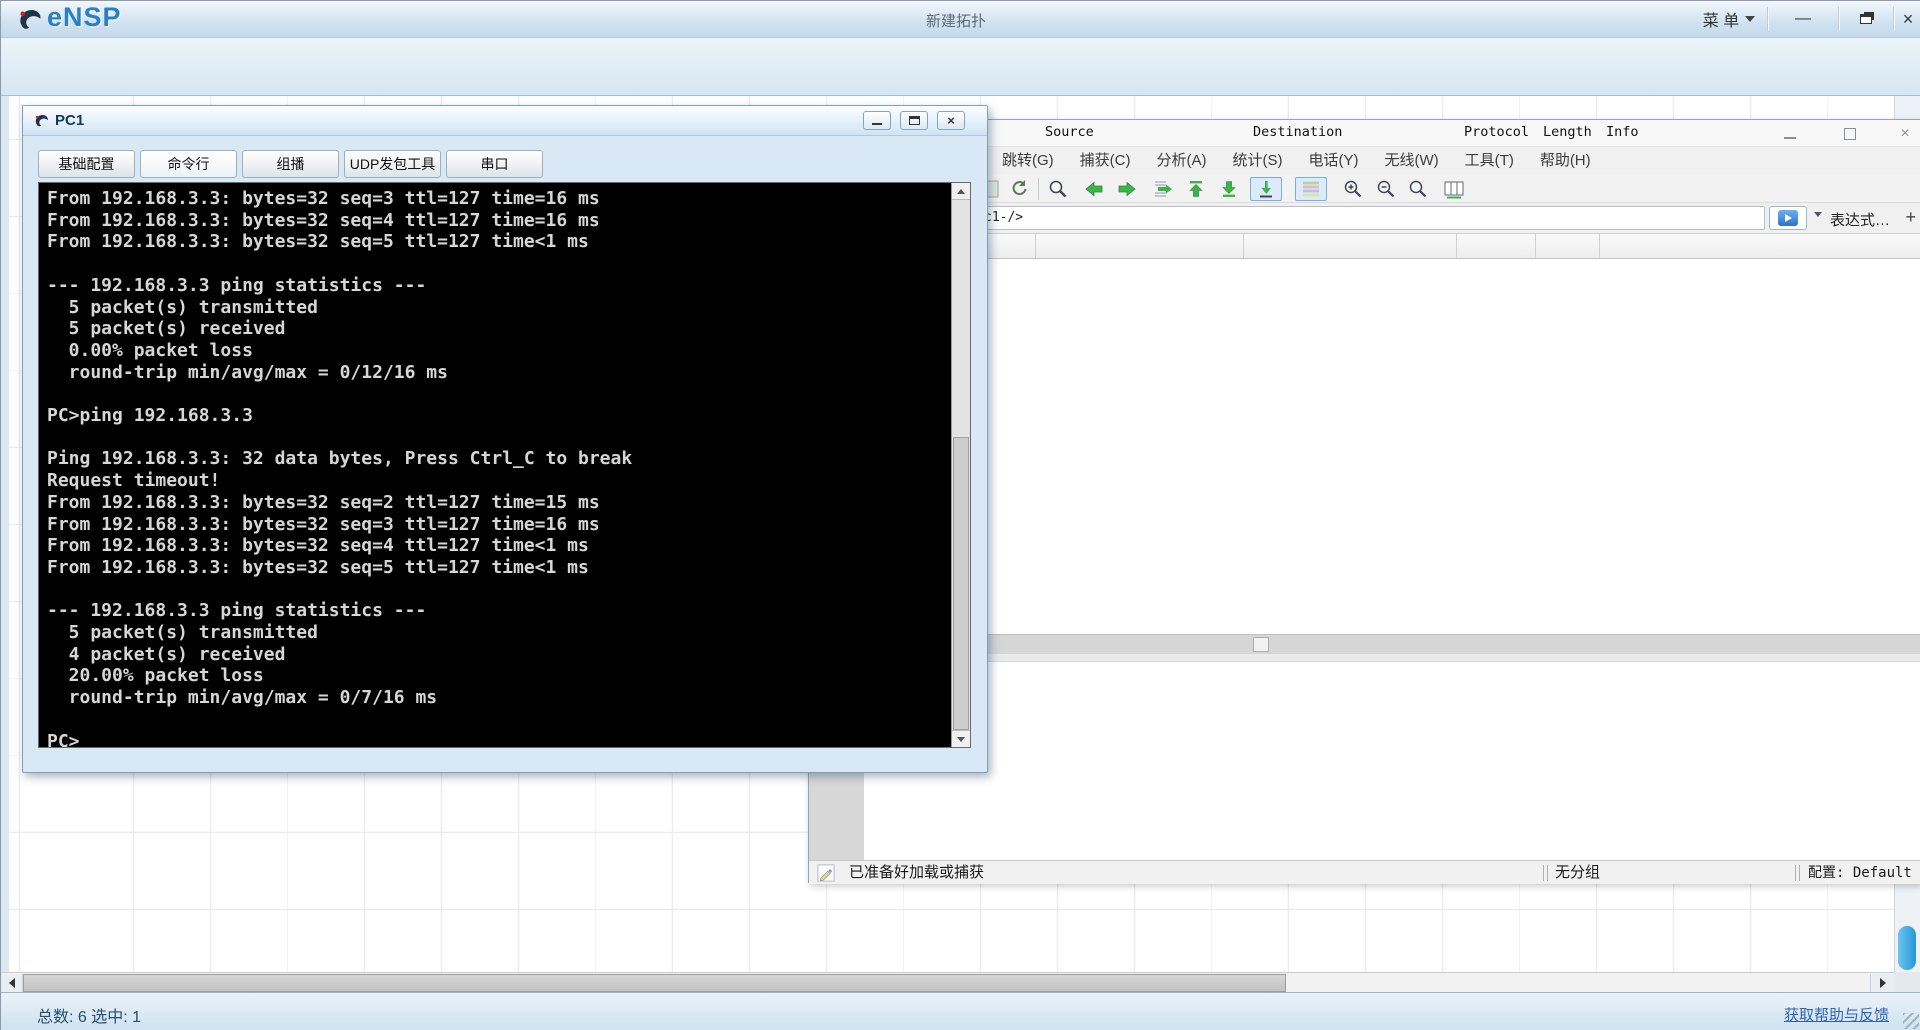 The image size is (1920, 1030). What do you see at coordinates (877, 120) in the screenshot?
I see `pc1-minimize-button` at bounding box center [877, 120].